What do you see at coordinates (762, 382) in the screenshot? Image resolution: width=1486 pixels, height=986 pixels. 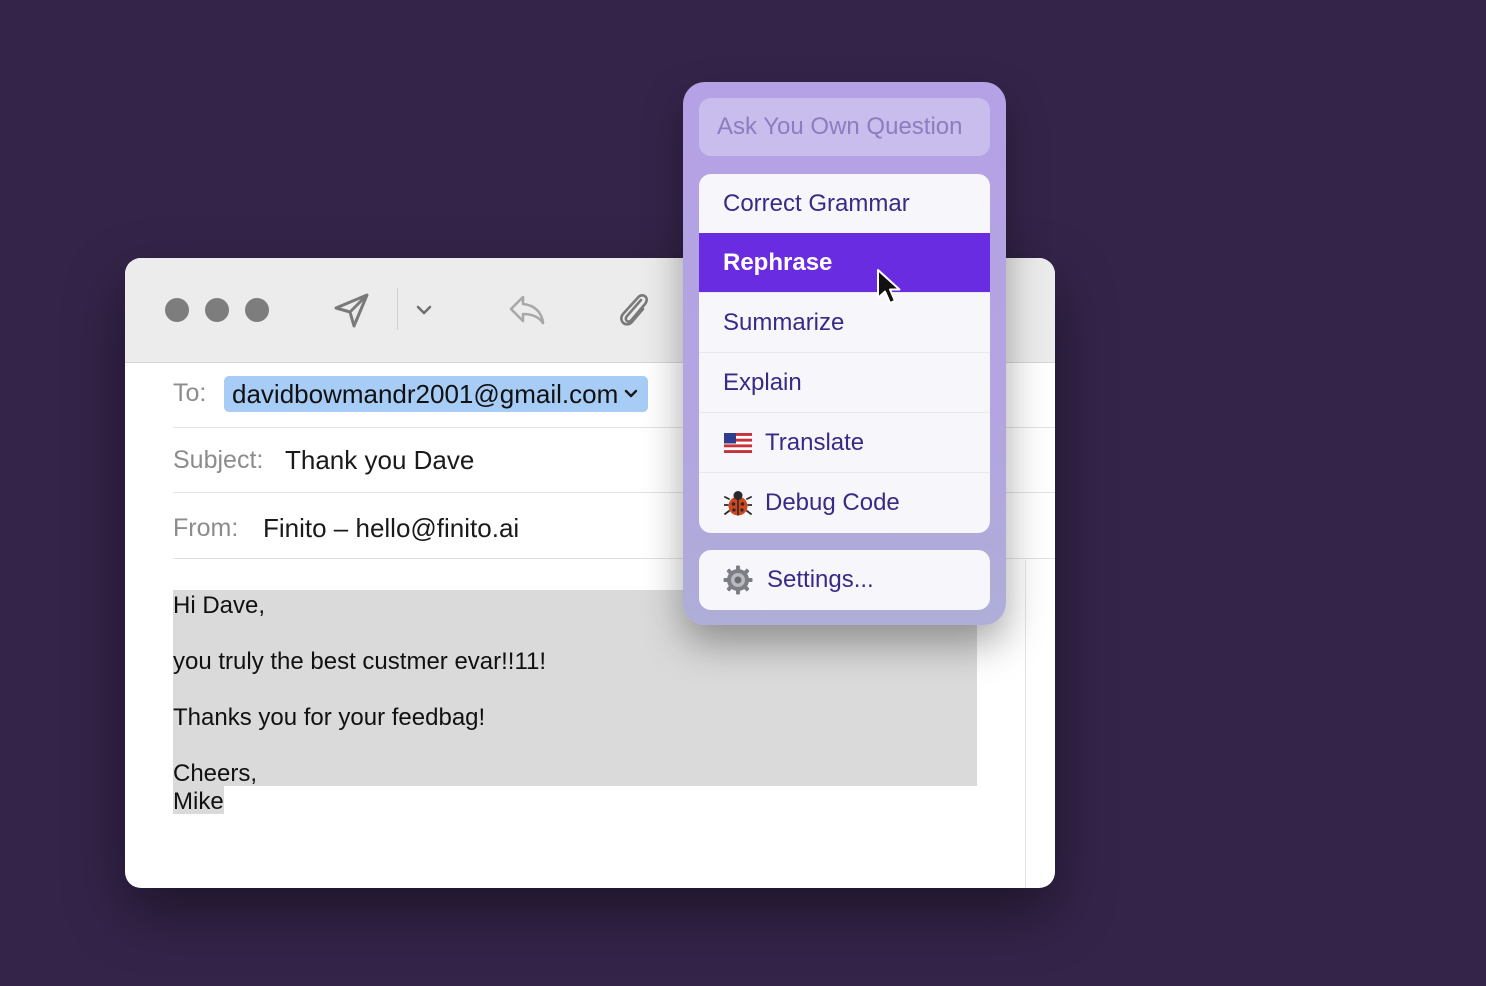 I see `menu-item-label: Explain` at bounding box center [762, 382].